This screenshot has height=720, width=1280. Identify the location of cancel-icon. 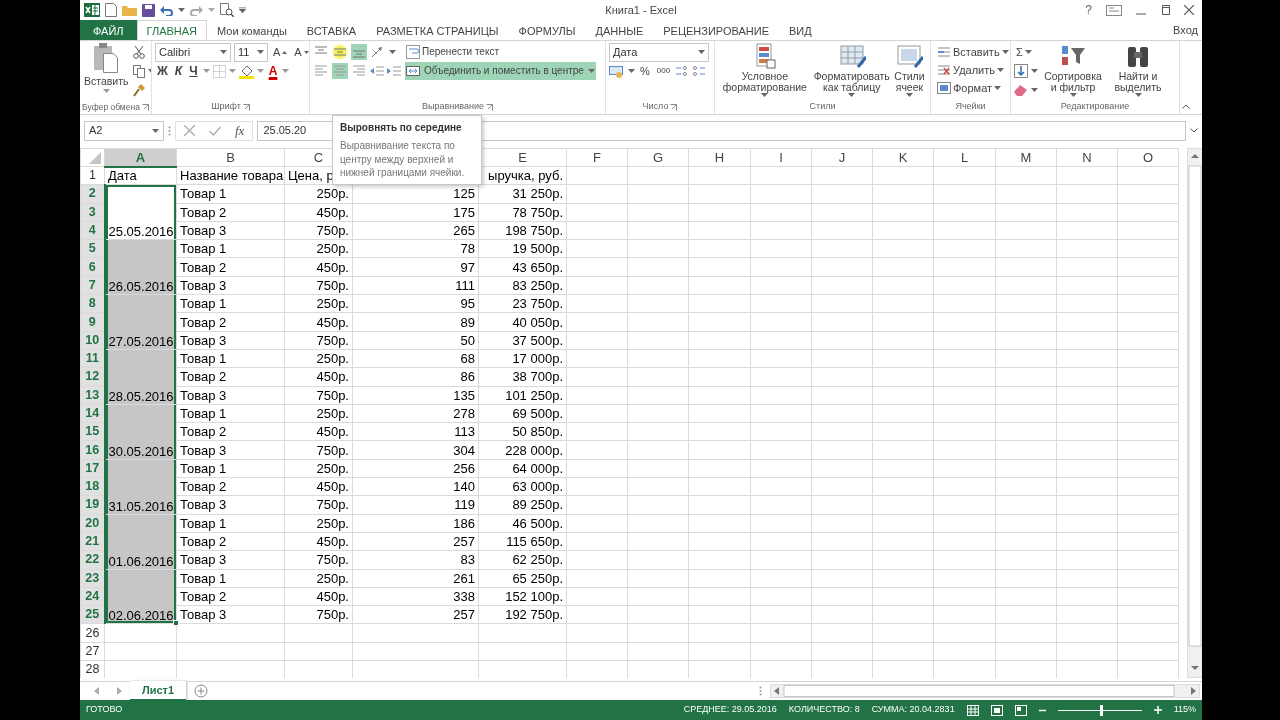
(189, 130).